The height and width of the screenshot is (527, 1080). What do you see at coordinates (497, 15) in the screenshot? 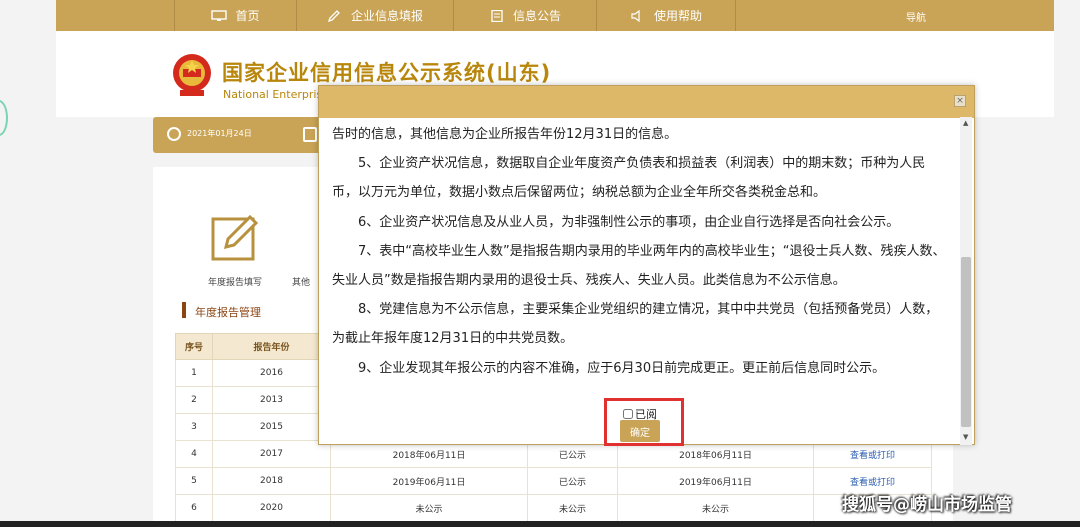
I see `document-icon` at bounding box center [497, 15].